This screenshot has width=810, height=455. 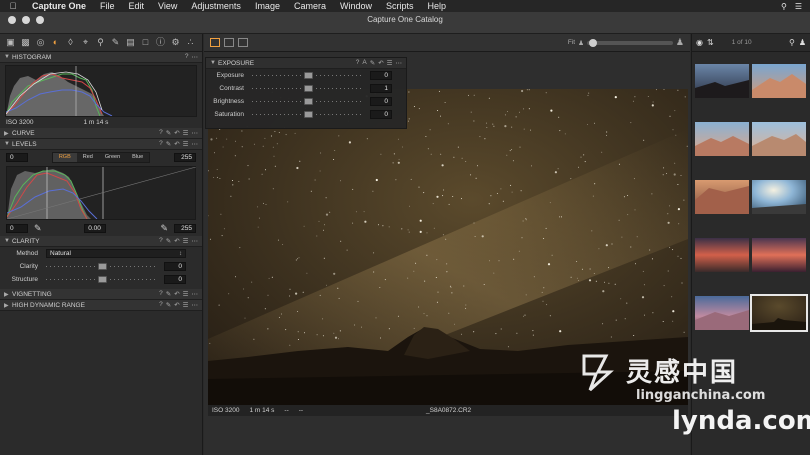 What do you see at coordinates (101, 294) in the screenshot?
I see `vignetting-header: ▶ VIGNETTING ? ✎ ↶ ☰ ⋯` at bounding box center [101, 294].